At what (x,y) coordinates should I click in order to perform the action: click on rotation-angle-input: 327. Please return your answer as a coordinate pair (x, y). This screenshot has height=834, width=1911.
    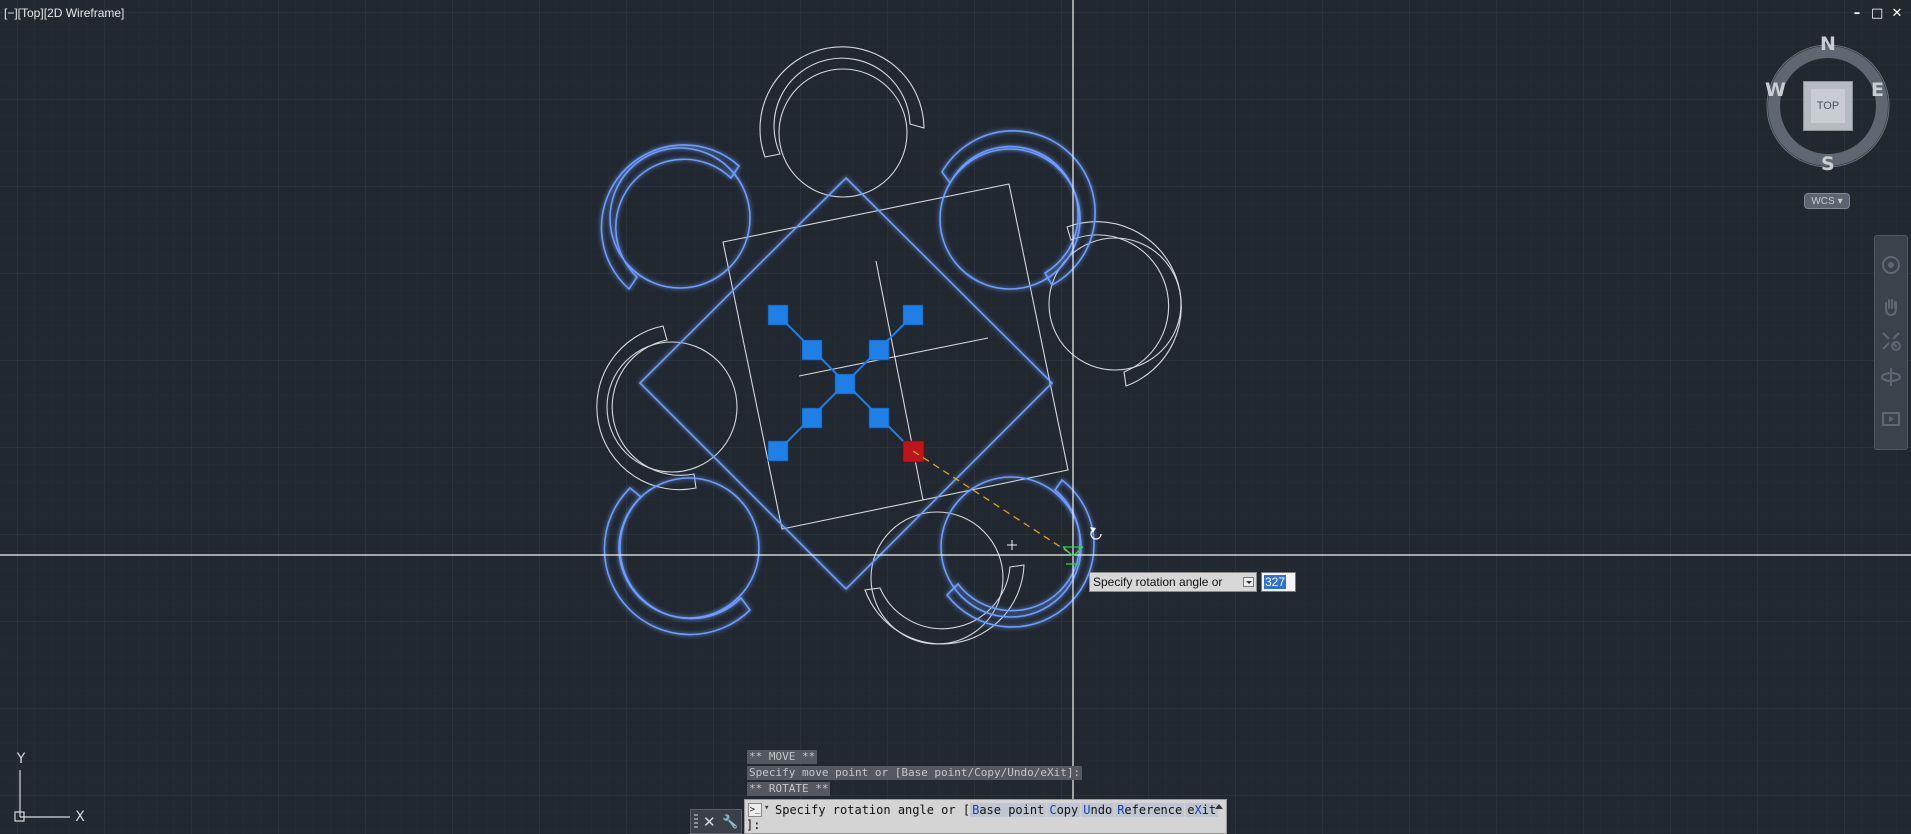
    Looking at the image, I should click on (1278, 582).